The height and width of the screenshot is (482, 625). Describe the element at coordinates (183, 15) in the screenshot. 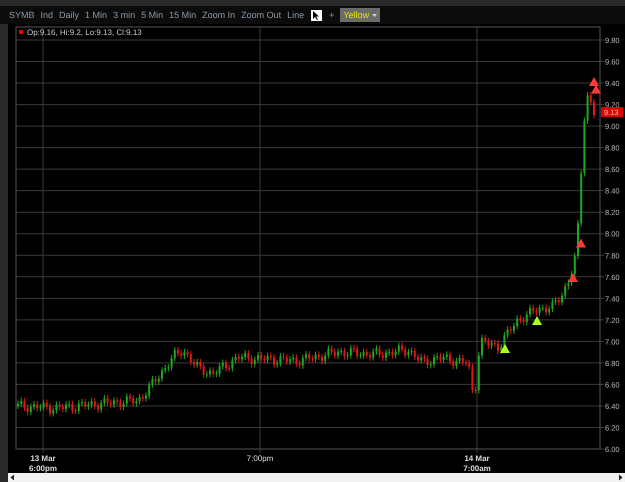

I see `toolbar-button: 15 Min` at that location.